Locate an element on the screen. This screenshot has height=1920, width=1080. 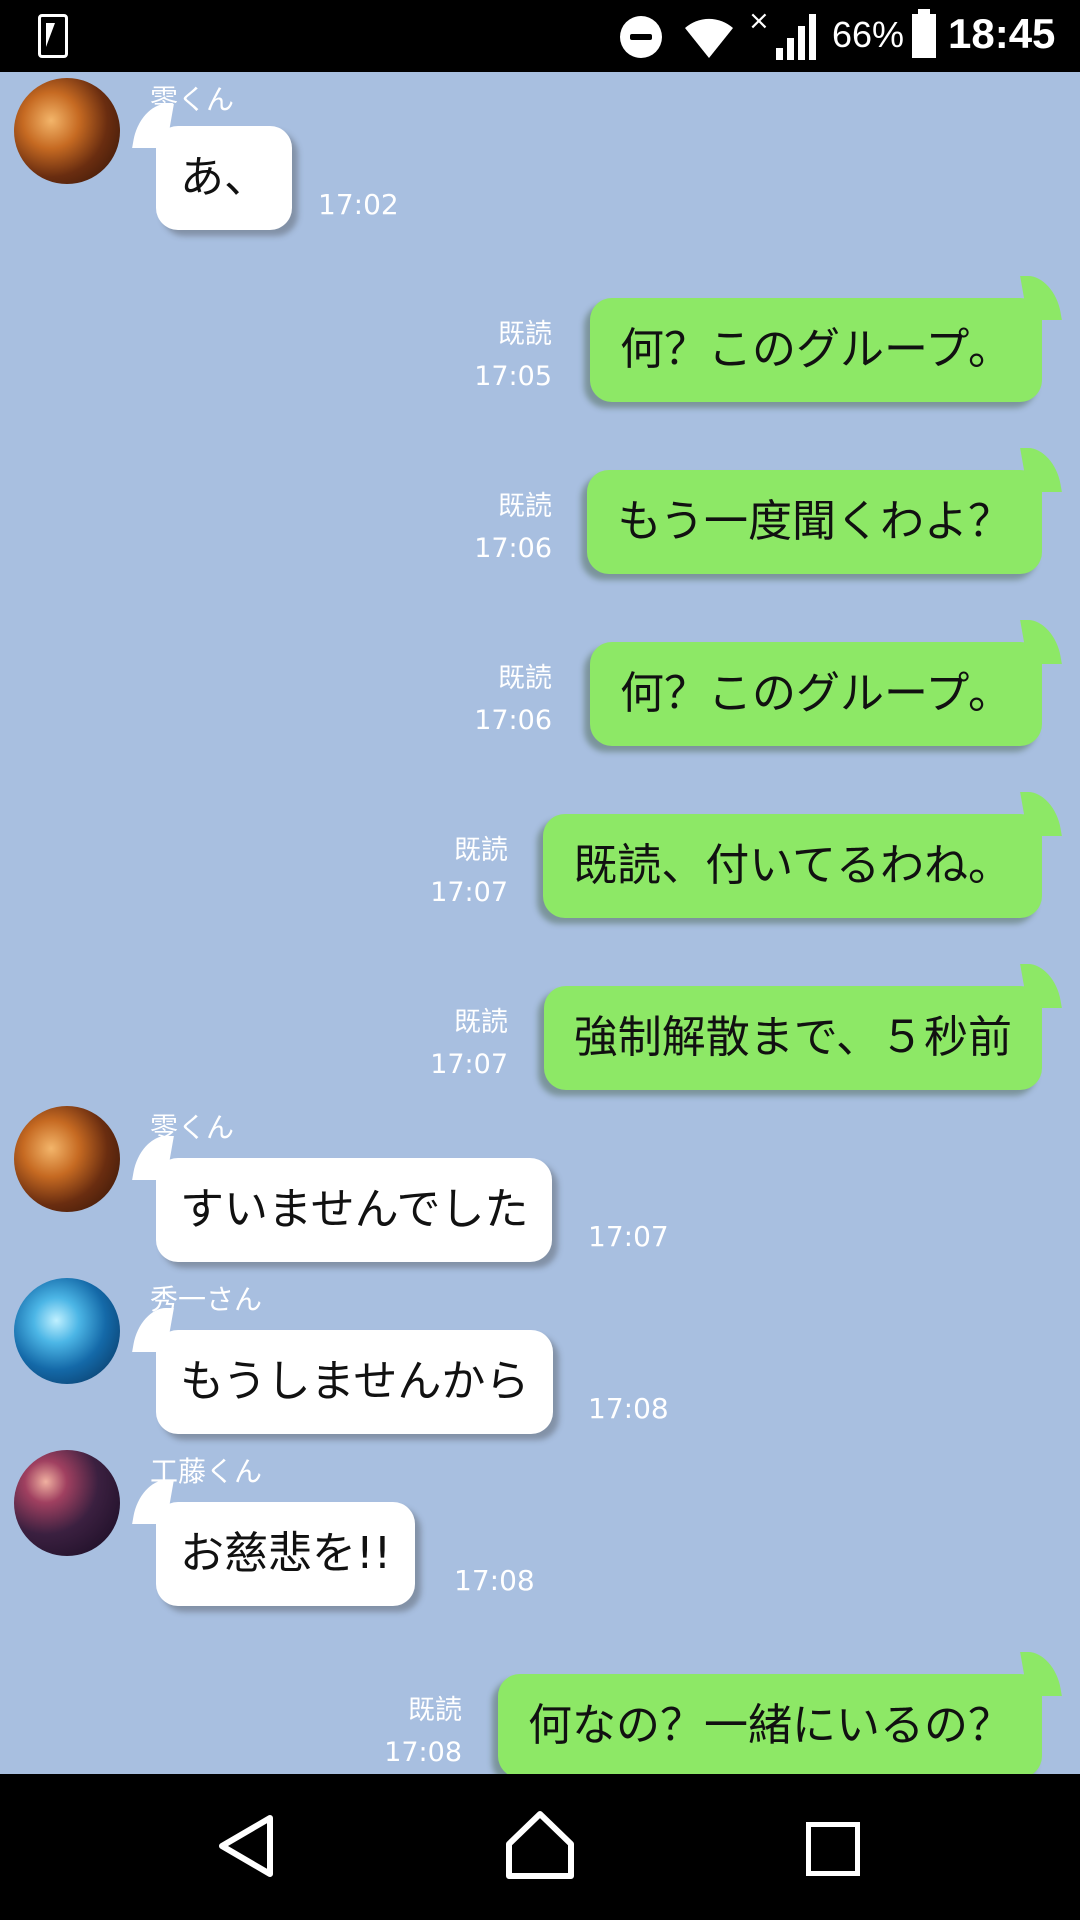
status-bar: × 66% 18:45 is located at coordinates (540, 36).